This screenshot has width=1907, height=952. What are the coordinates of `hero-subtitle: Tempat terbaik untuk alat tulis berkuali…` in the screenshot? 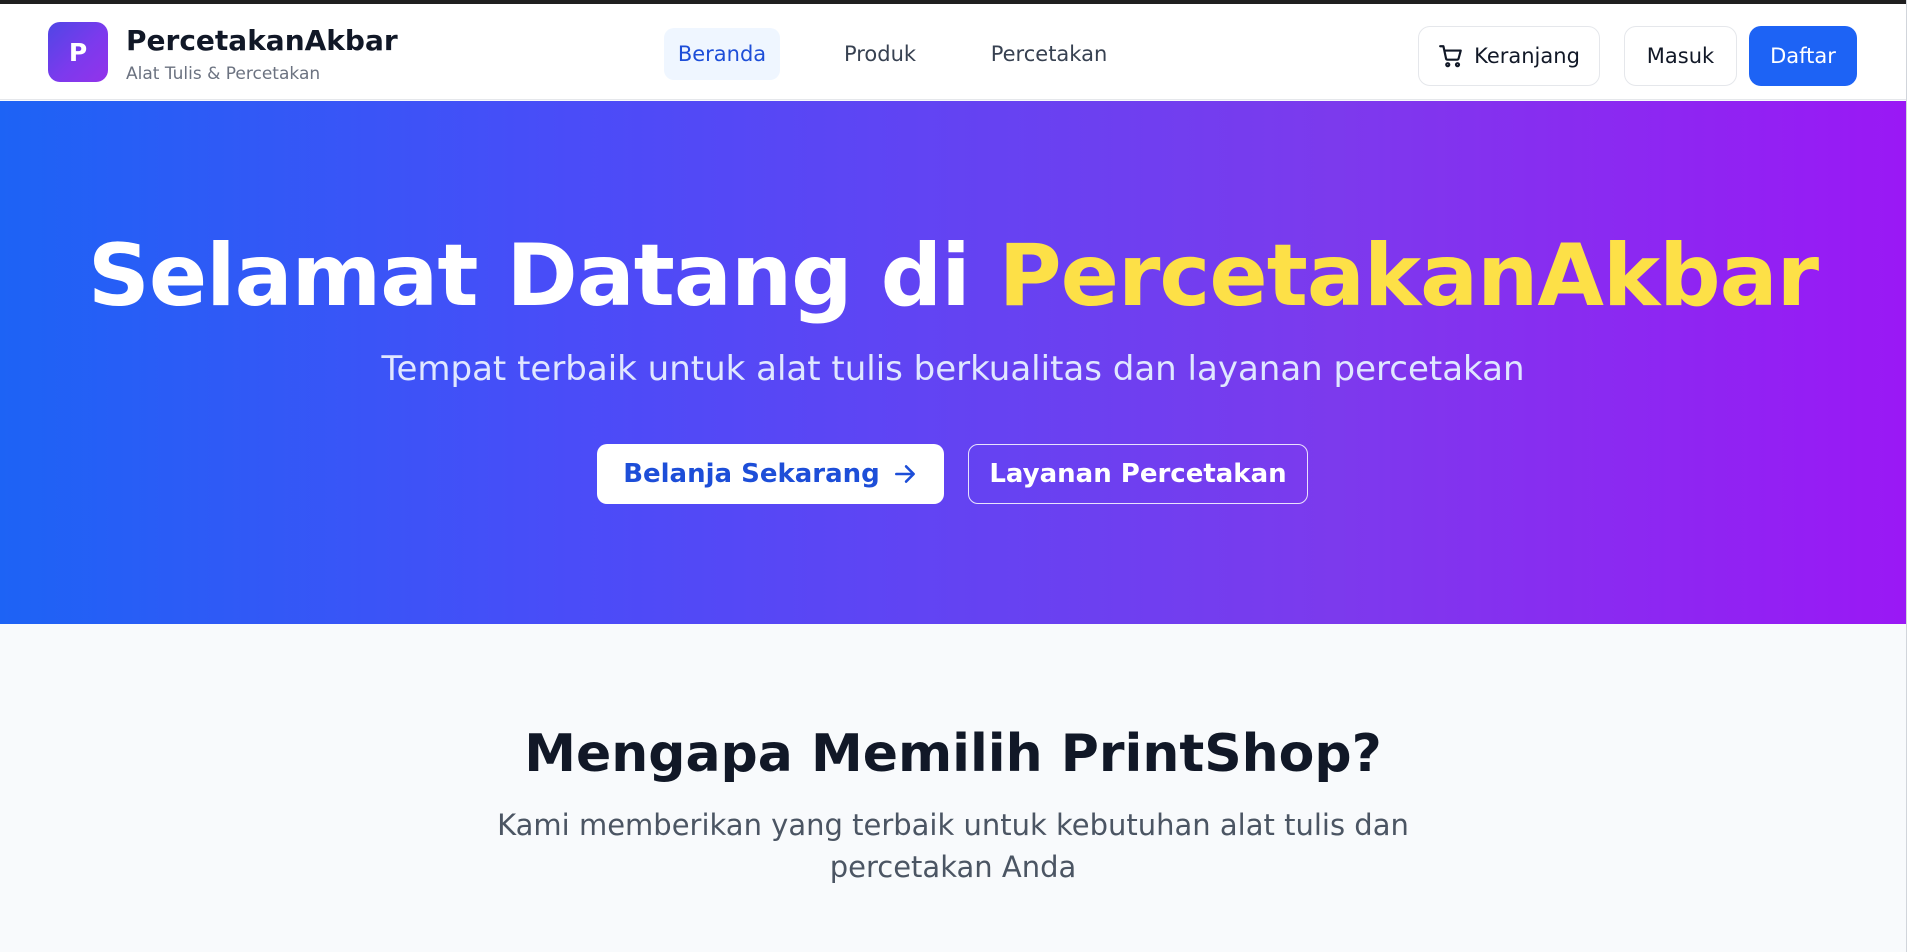 It's located at (953, 369).